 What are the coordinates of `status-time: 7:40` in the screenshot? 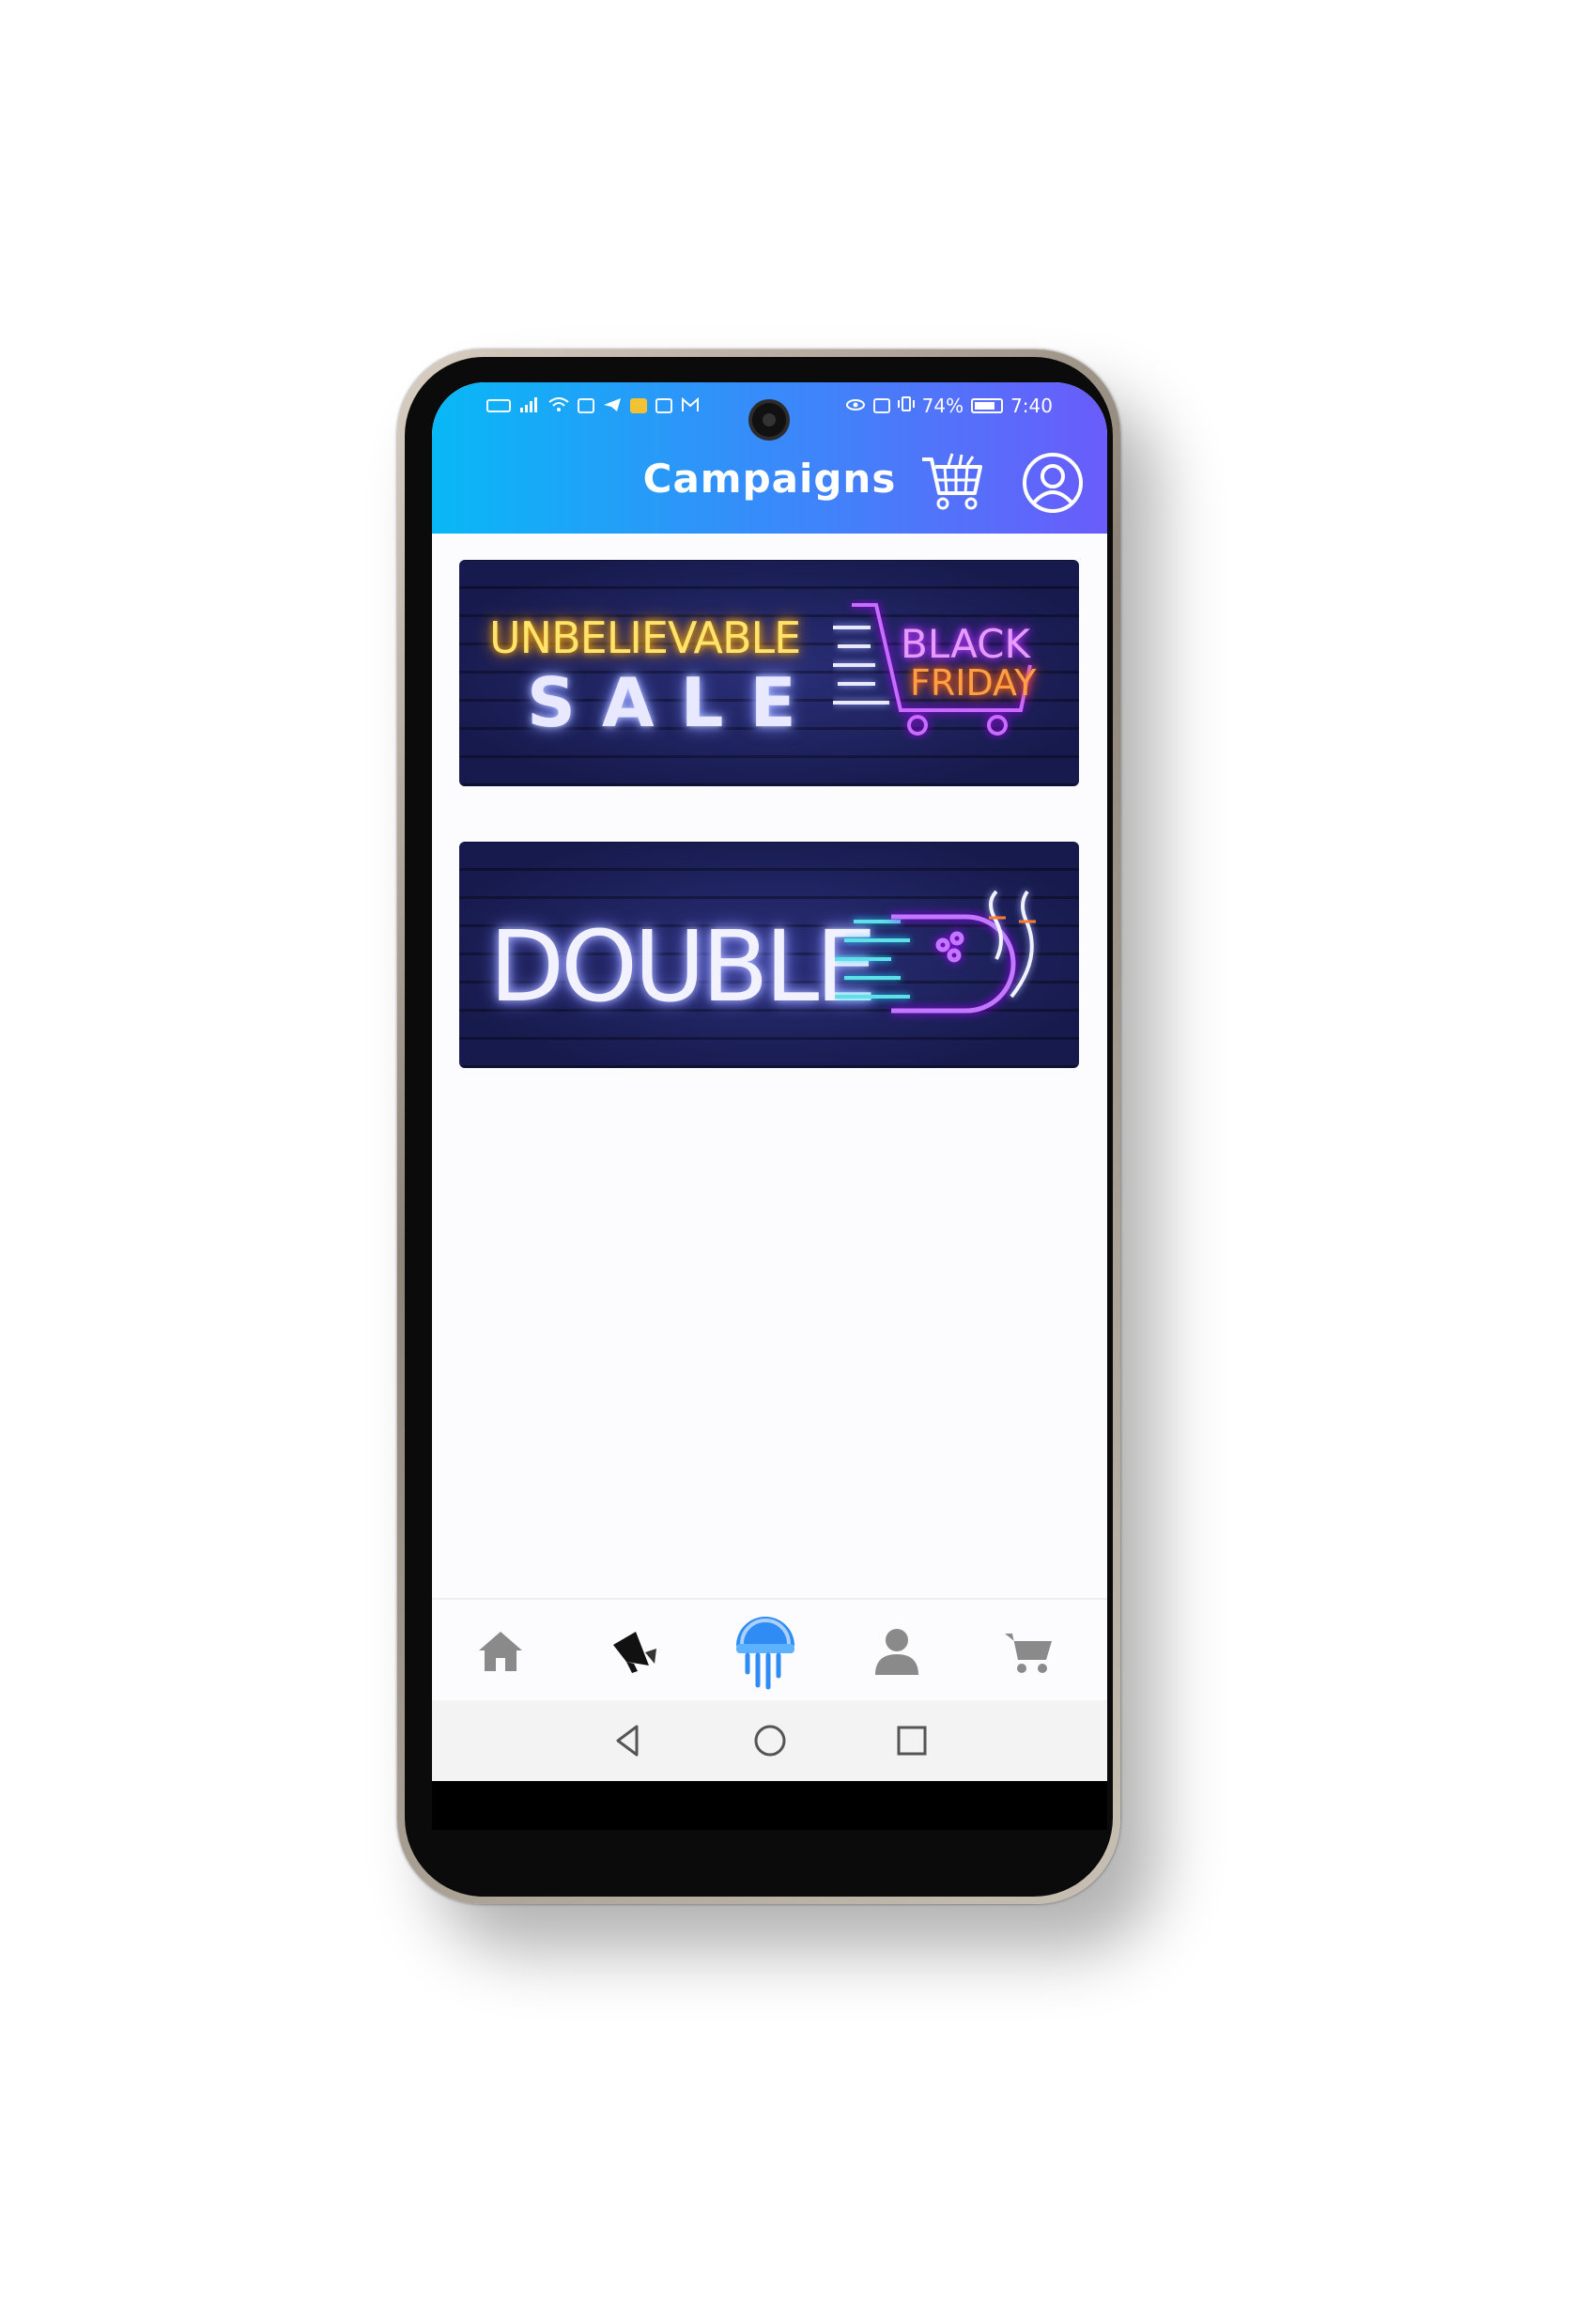 It's located at (1032, 406).